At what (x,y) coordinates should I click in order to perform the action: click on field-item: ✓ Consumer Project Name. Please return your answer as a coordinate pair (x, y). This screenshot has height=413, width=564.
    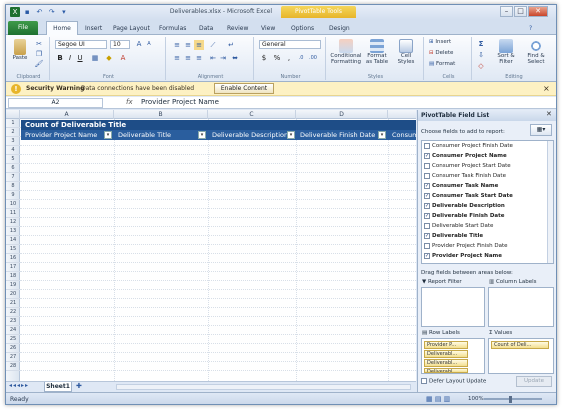
    Looking at the image, I should click on (484, 157).